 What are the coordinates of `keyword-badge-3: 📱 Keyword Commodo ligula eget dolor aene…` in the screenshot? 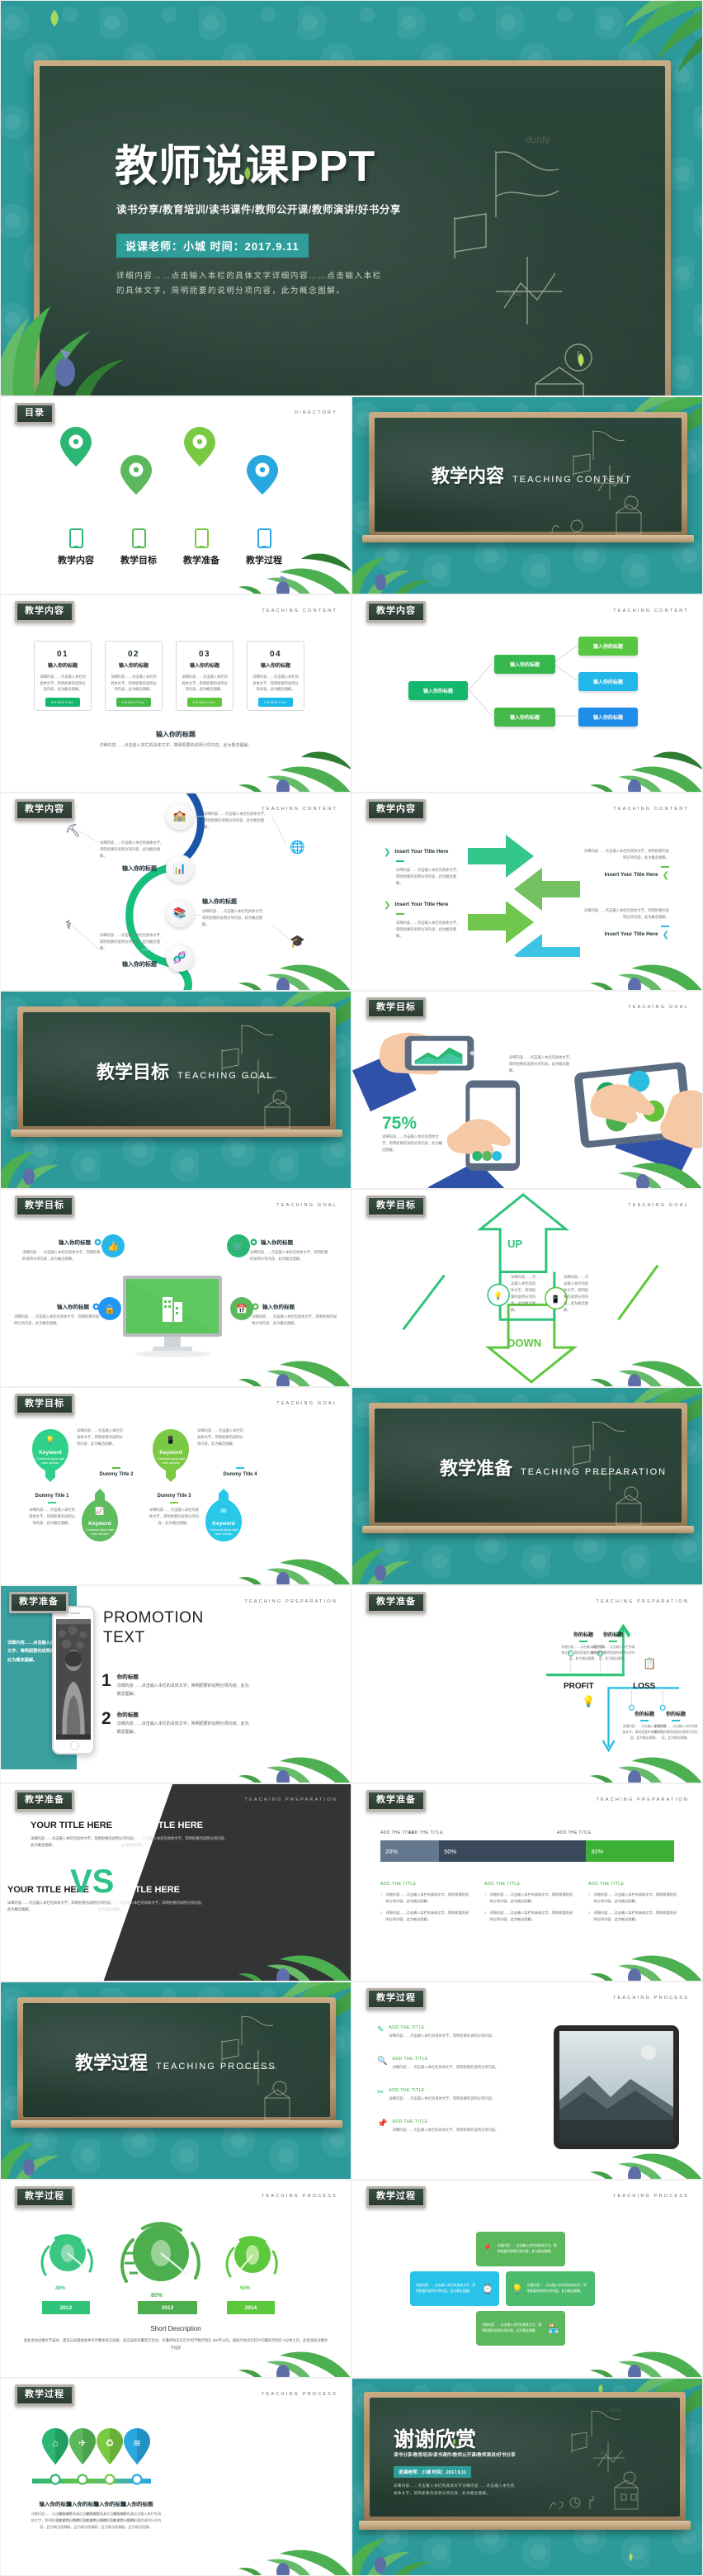 It's located at (171, 1457).